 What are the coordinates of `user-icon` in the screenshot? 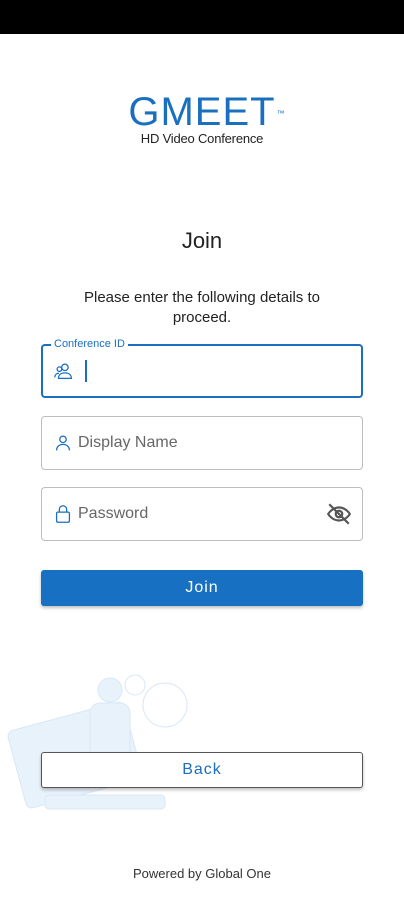 It's located at (63, 443).